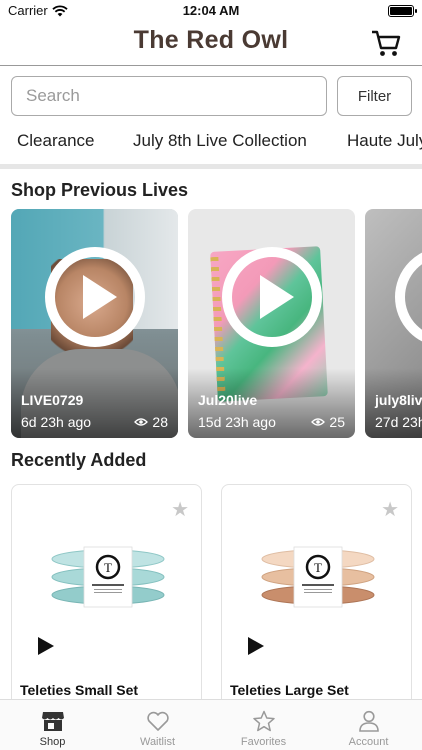 Image resolution: width=422 pixels, height=750 pixels. Describe the element at coordinates (263, 742) in the screenshot. I see `tab-label: Favorites` at that location.